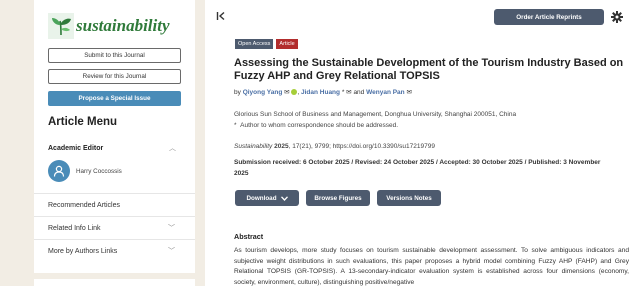 This screenshot has width=638, height=286. I want to click on download-button: Download, so click(267, 198).